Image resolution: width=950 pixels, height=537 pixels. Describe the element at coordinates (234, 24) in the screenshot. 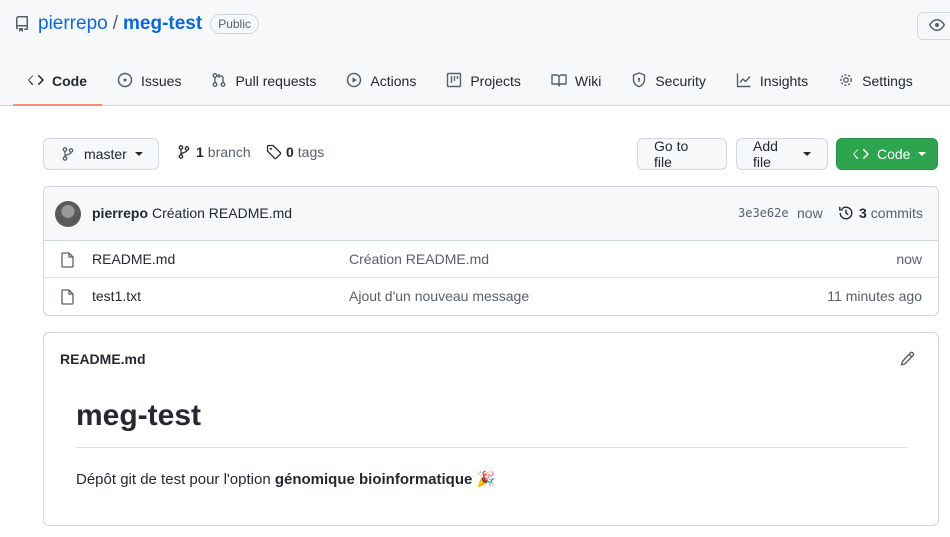

I see `visibility-badge: Public` at that location.